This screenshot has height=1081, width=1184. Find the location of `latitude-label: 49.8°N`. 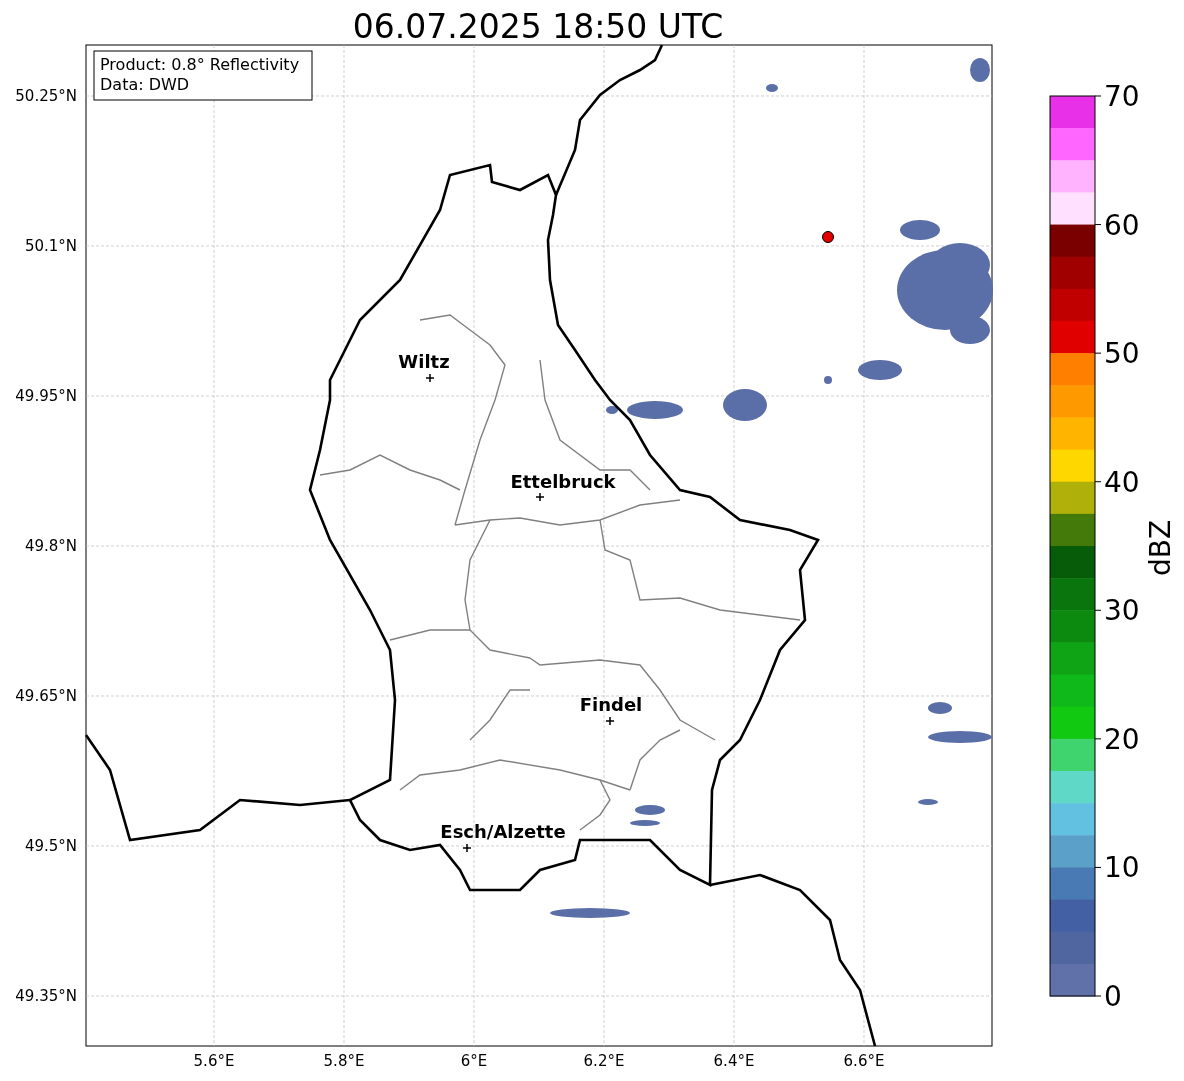

latitude-label: 49.8°N is located at coordinates (50, 546).